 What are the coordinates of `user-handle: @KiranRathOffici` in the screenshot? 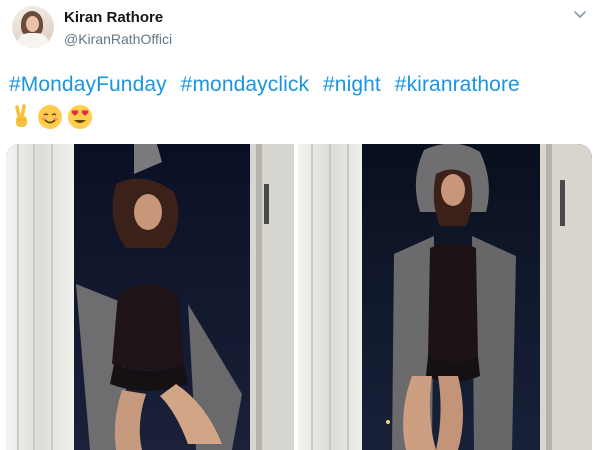 It's located at (118, 39).